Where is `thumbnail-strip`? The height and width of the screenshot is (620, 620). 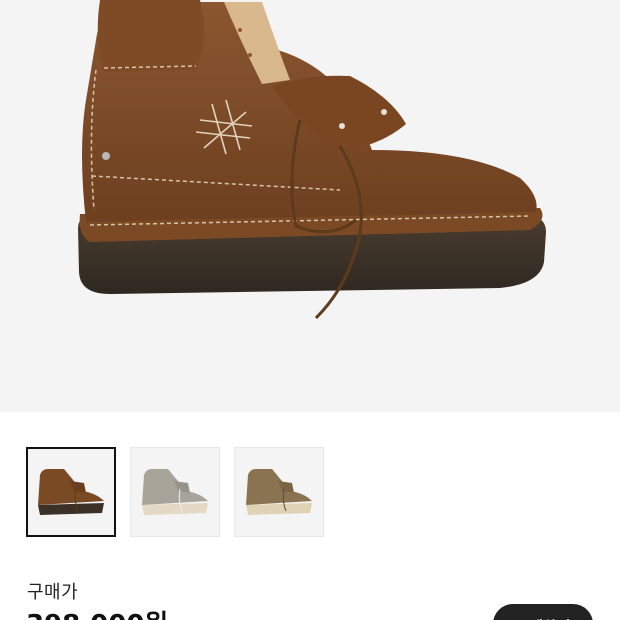 thumbnail-strip is located at coordinates (175, 492).